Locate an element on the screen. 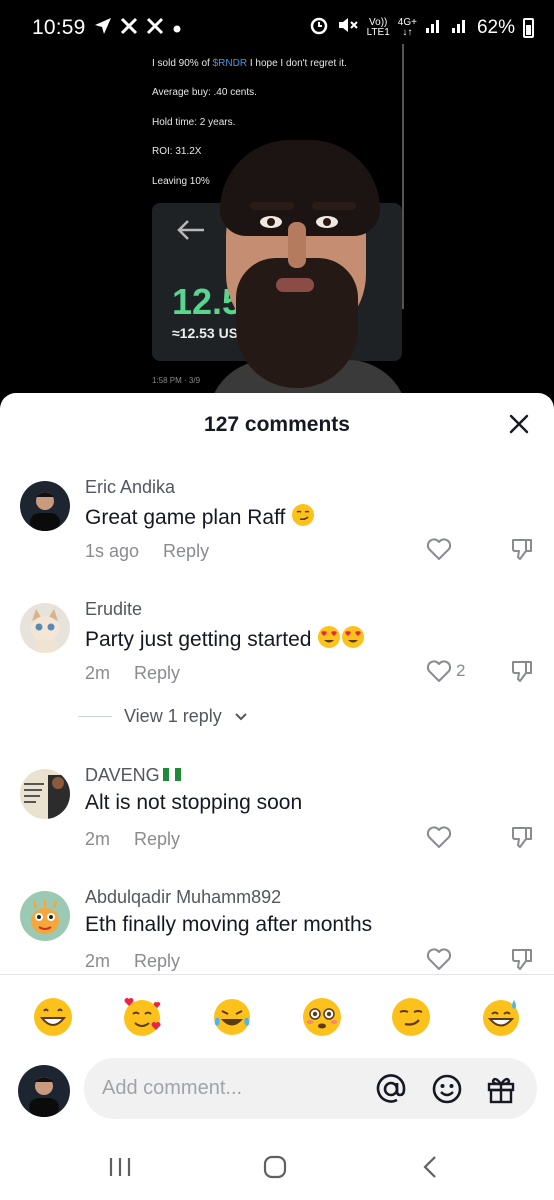  comment-username: Eric Andika is located at coordinates (130, 487).